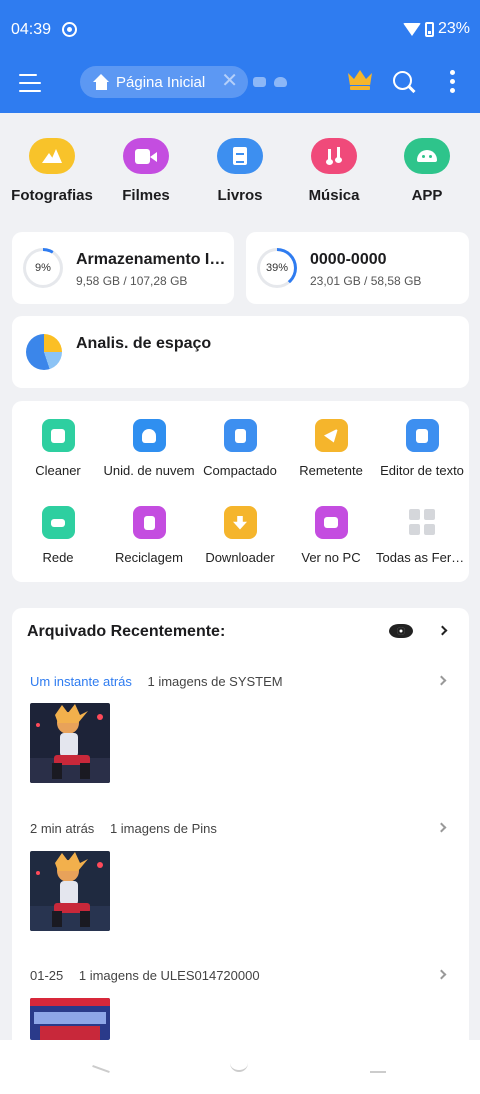 The width and height of the screenshot is (480, 1094). Describe the element at coordinates (58, 435) in the screenshot. I see `broom-icon` at that location.